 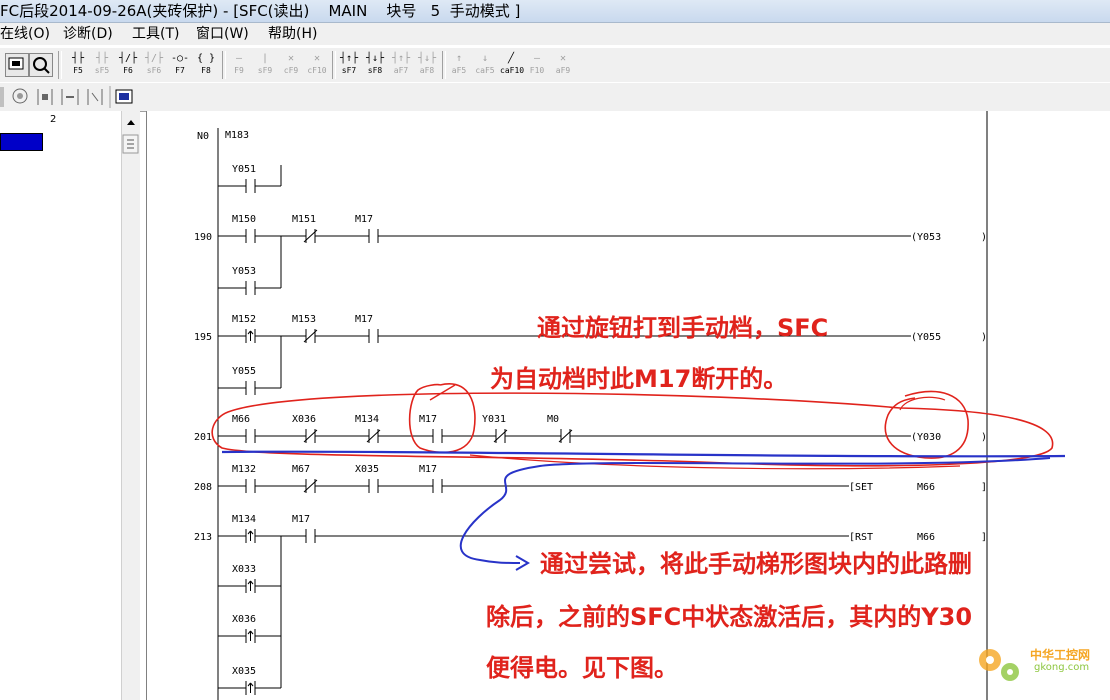 I want to click on selected-block-highlight, so click(x=21, y=142).